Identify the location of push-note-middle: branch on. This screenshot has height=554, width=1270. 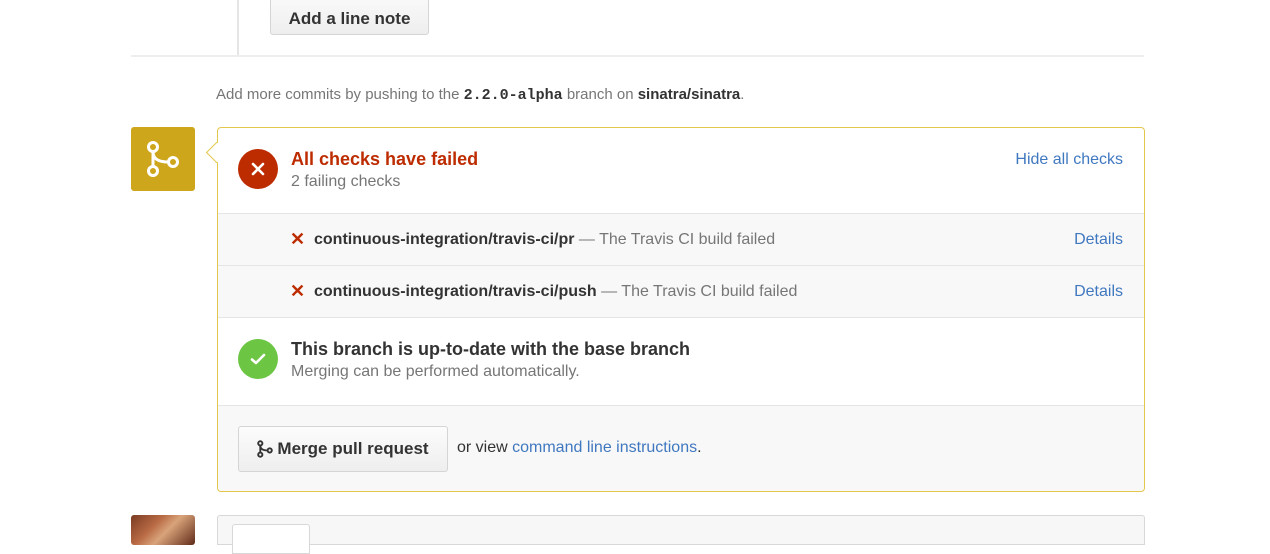
(600, 94).